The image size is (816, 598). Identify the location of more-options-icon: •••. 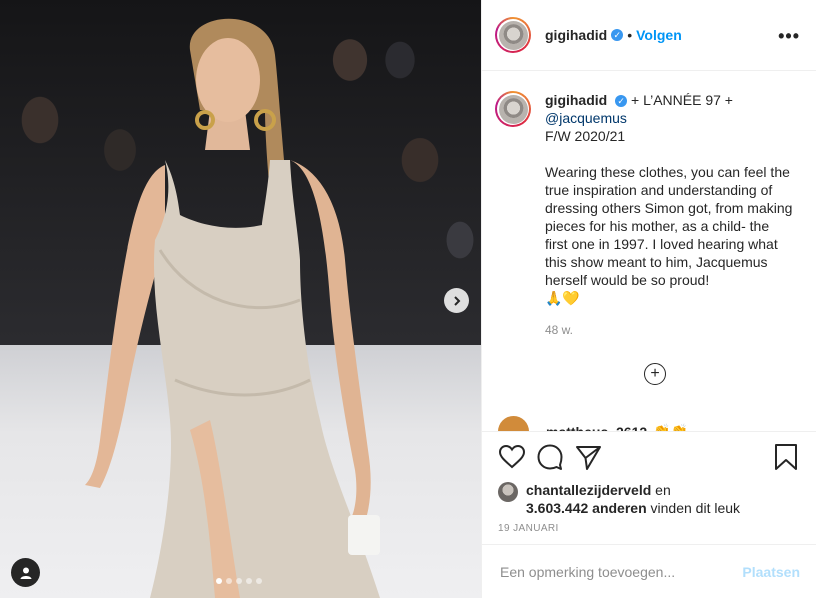
(789, 36).